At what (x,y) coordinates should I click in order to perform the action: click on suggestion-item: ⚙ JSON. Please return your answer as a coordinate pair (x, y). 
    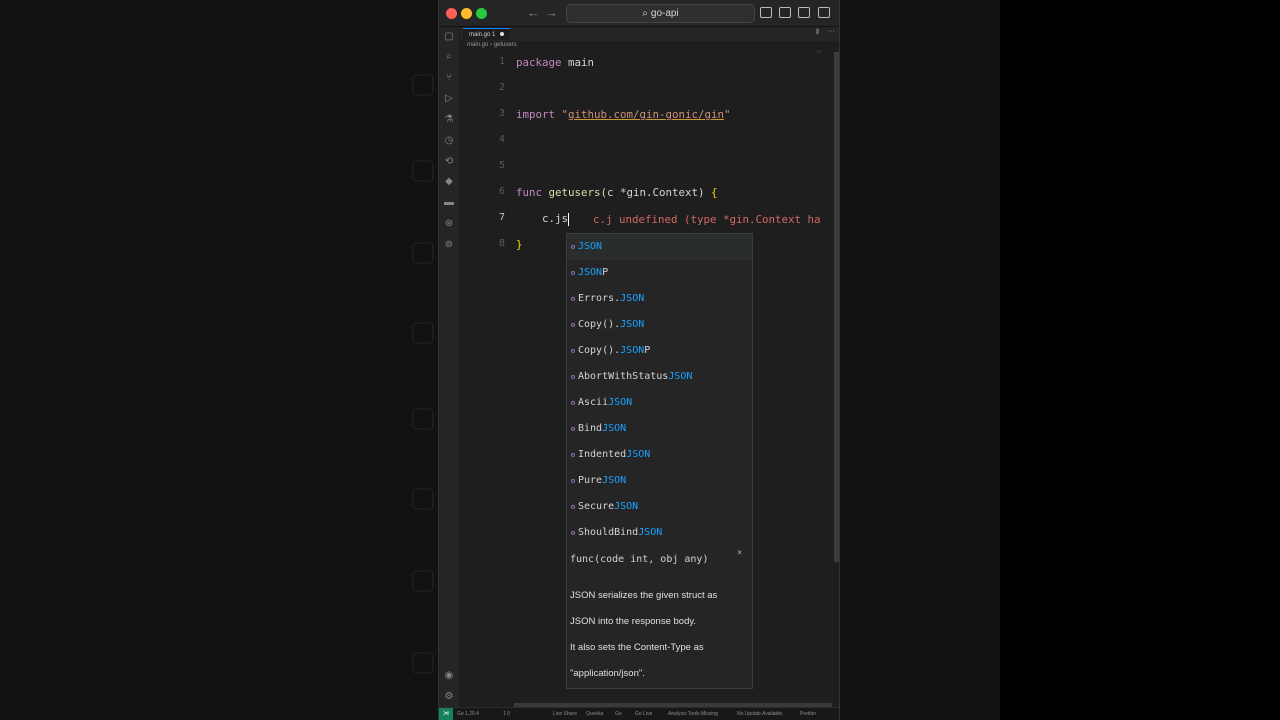
    Looking at the image, I should click on (659, 247).